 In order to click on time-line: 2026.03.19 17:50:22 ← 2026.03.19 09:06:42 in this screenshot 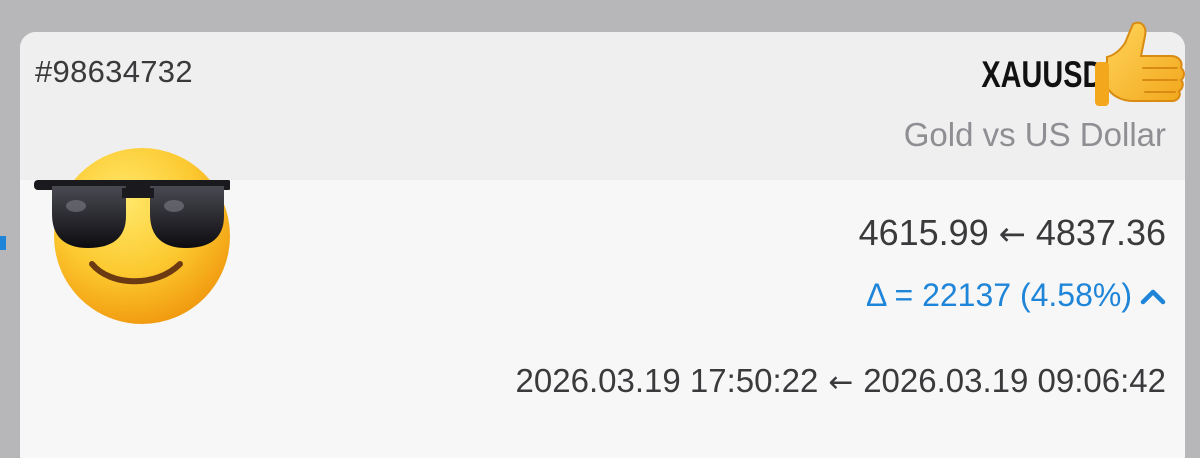, I will do `click(841, 381)`.